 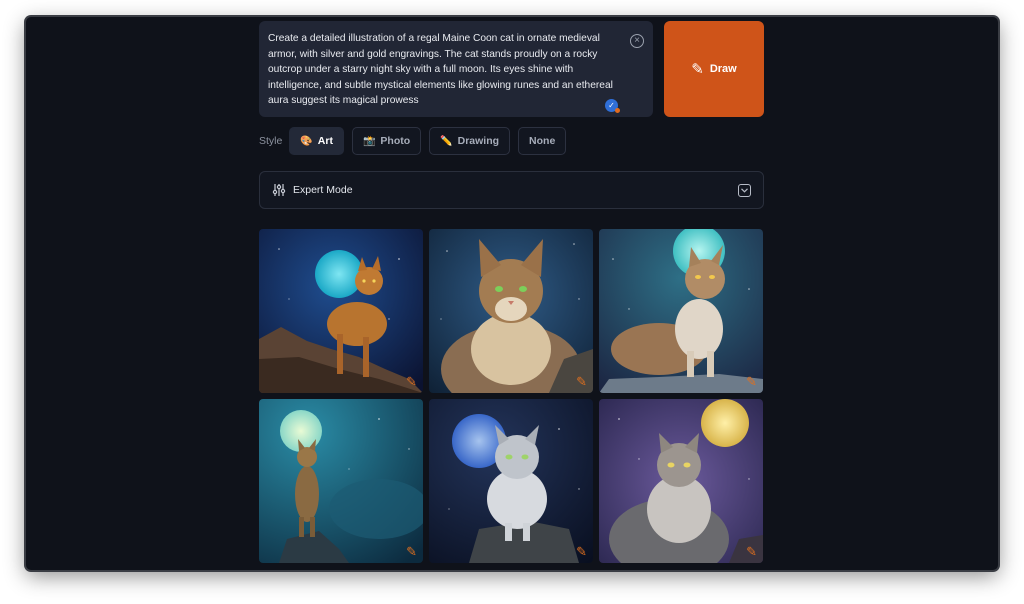 What do you see at coordinates (271, 141) in the screenshot?
I see `style-label: Style` at bounding box center [271, 141].